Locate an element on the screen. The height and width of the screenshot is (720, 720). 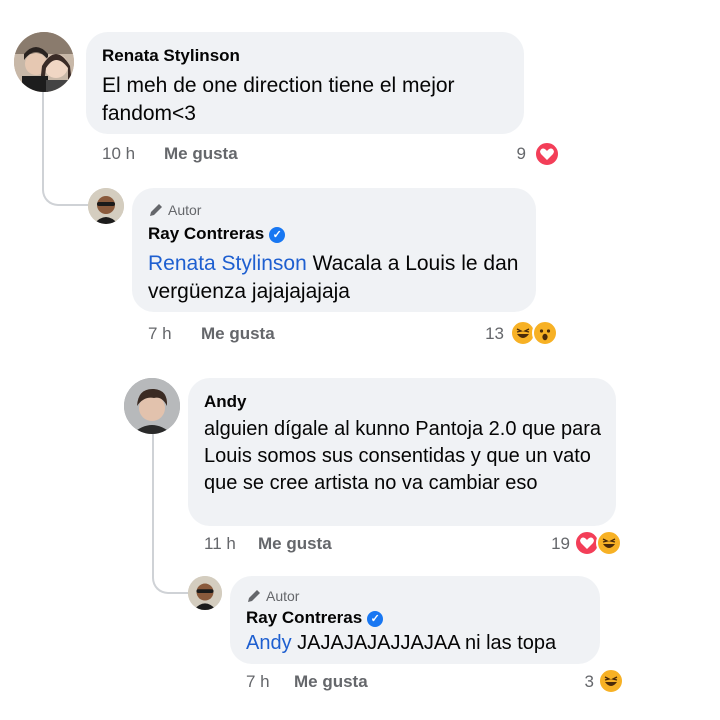
reaction-count: 19 is located at coordinates (552, 544).